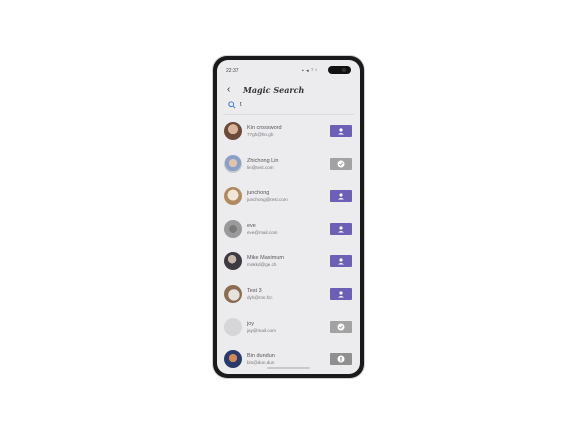  I want to click on search-input, so click(290, 105).